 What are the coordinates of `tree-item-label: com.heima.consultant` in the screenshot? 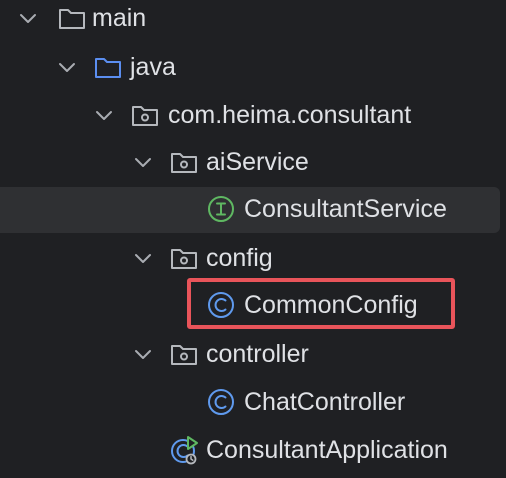 It's located at (290, 115).